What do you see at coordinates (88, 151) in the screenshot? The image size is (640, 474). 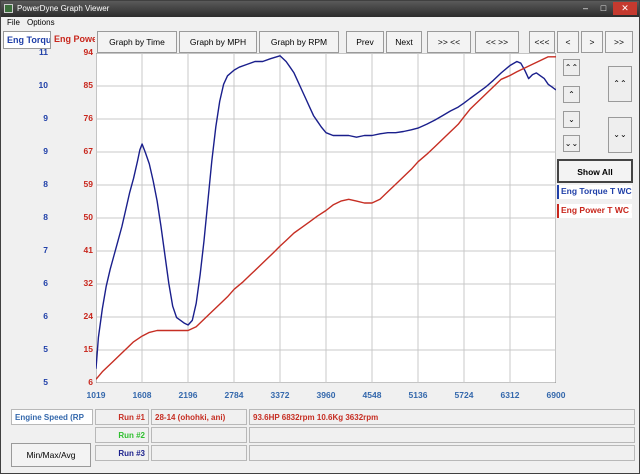 I see `power-tick-label: 67` at bounding box center [88, 151].